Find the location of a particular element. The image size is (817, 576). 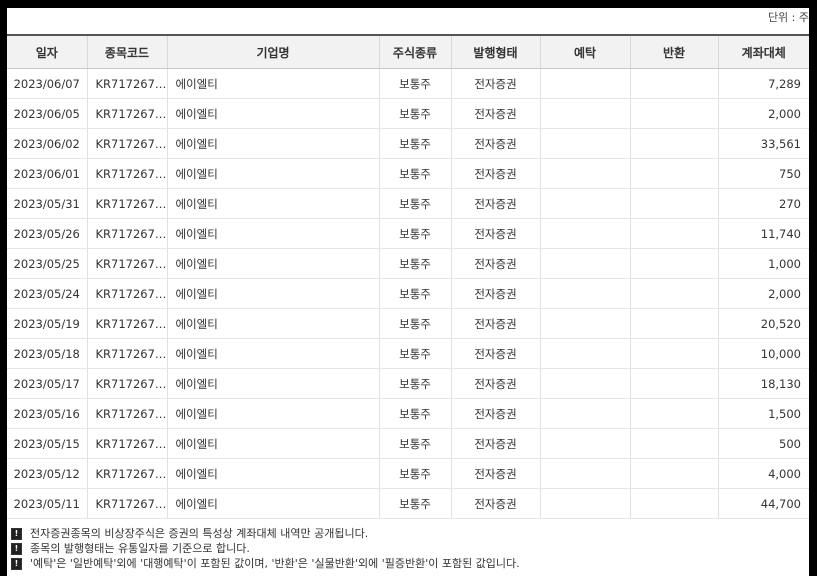

table-row: 2023/05/16 KR717267… 에이엘티 보통주 전자증권 1,500 is located at coordinates (408, 413).